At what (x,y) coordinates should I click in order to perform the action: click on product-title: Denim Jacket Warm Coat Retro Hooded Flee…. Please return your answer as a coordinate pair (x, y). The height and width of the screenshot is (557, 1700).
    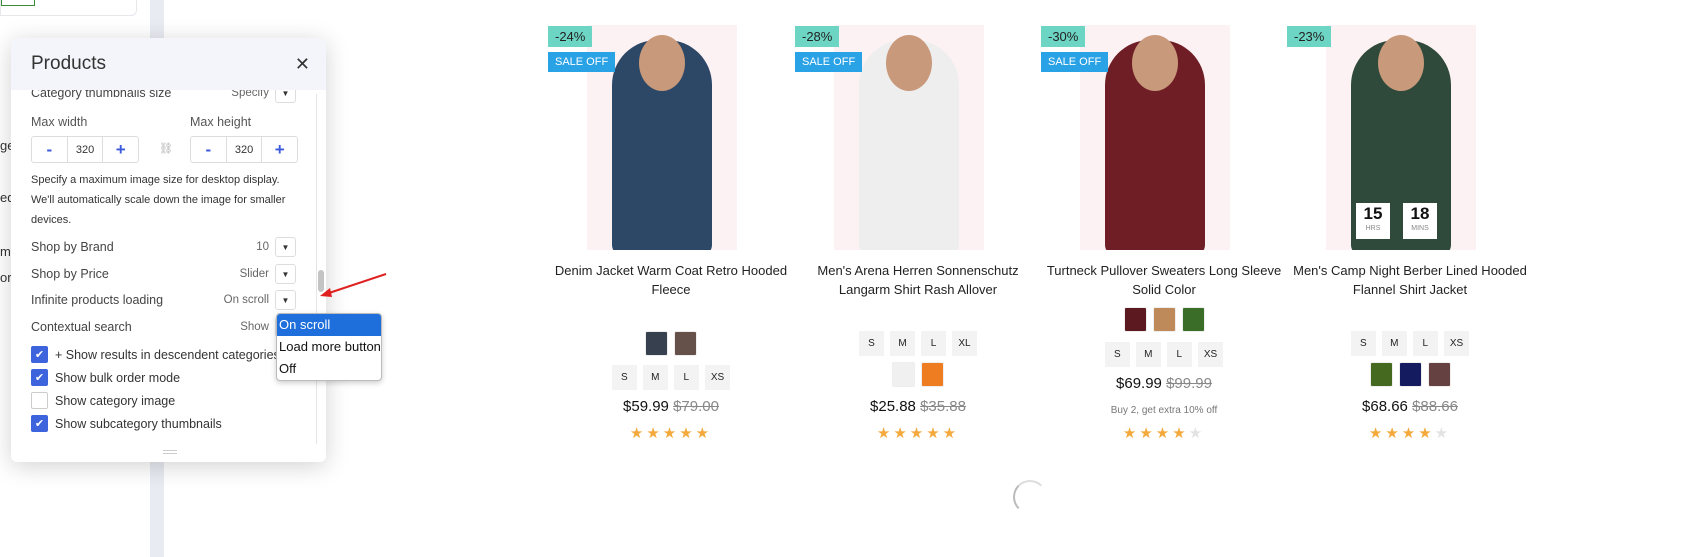
    Looking at the image, I should click on (671, 280).